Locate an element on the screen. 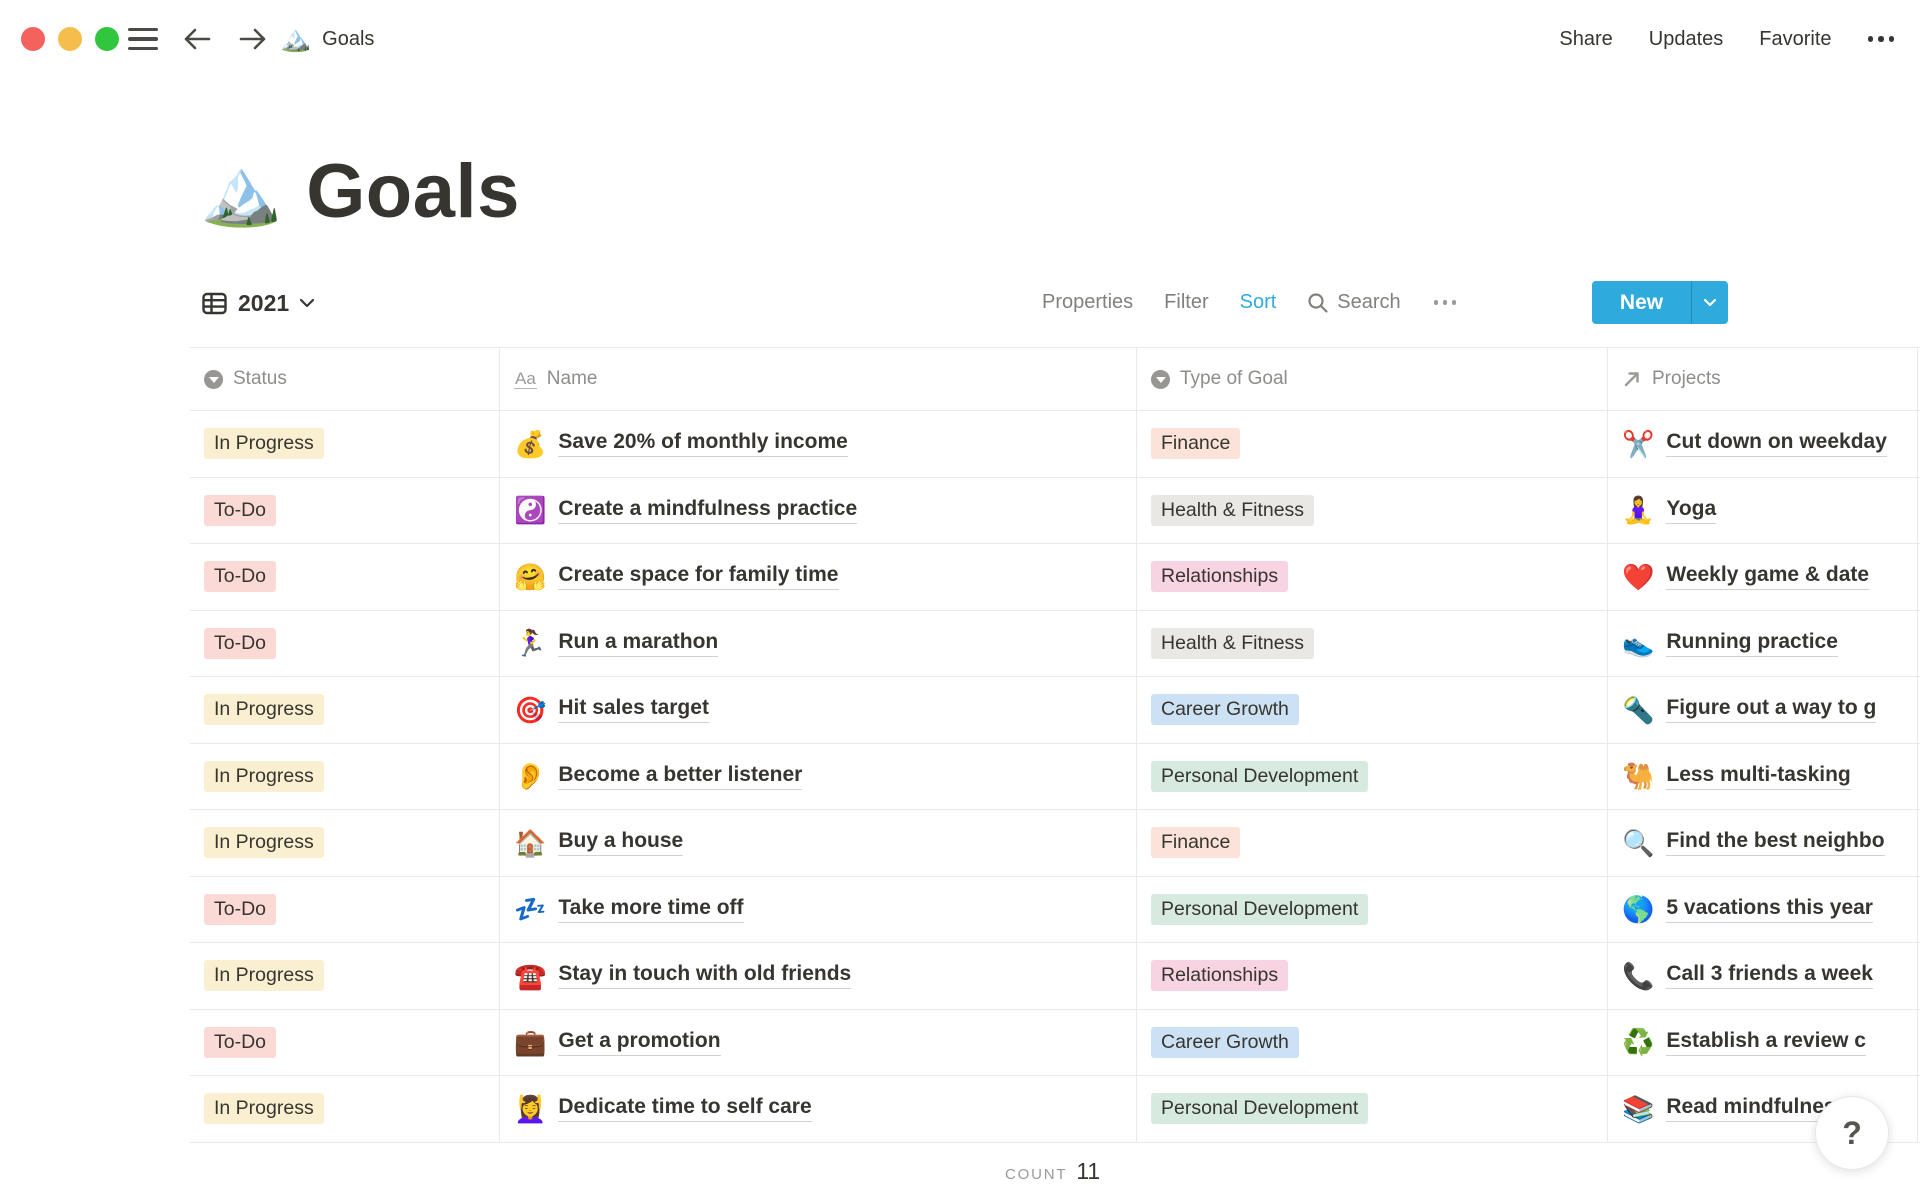  new-button-chevron-icon is located at coordinates (1710, 302).